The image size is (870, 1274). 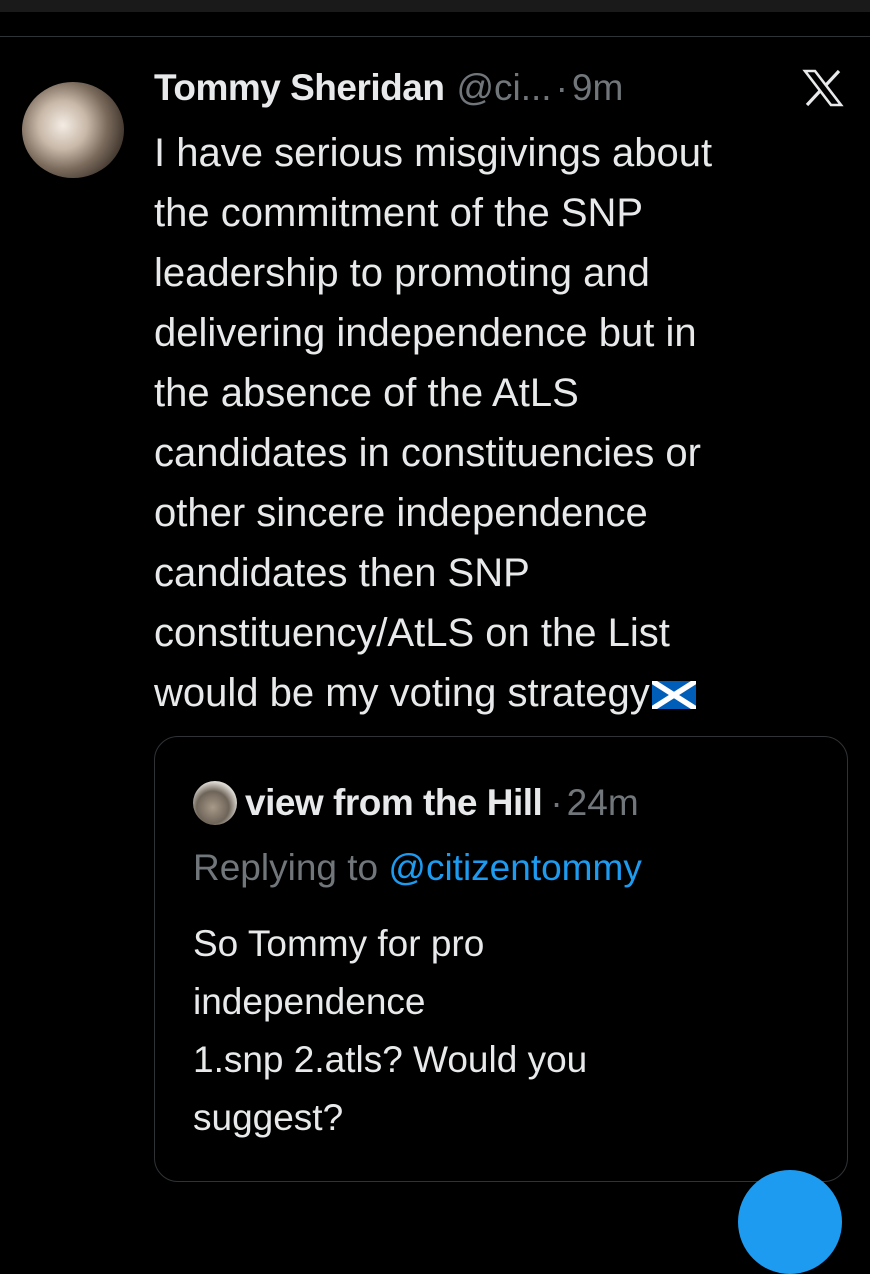 I want to click on tweet-header: Tommy Sheridan @ci... · 9m, so click(x=388, y=88).